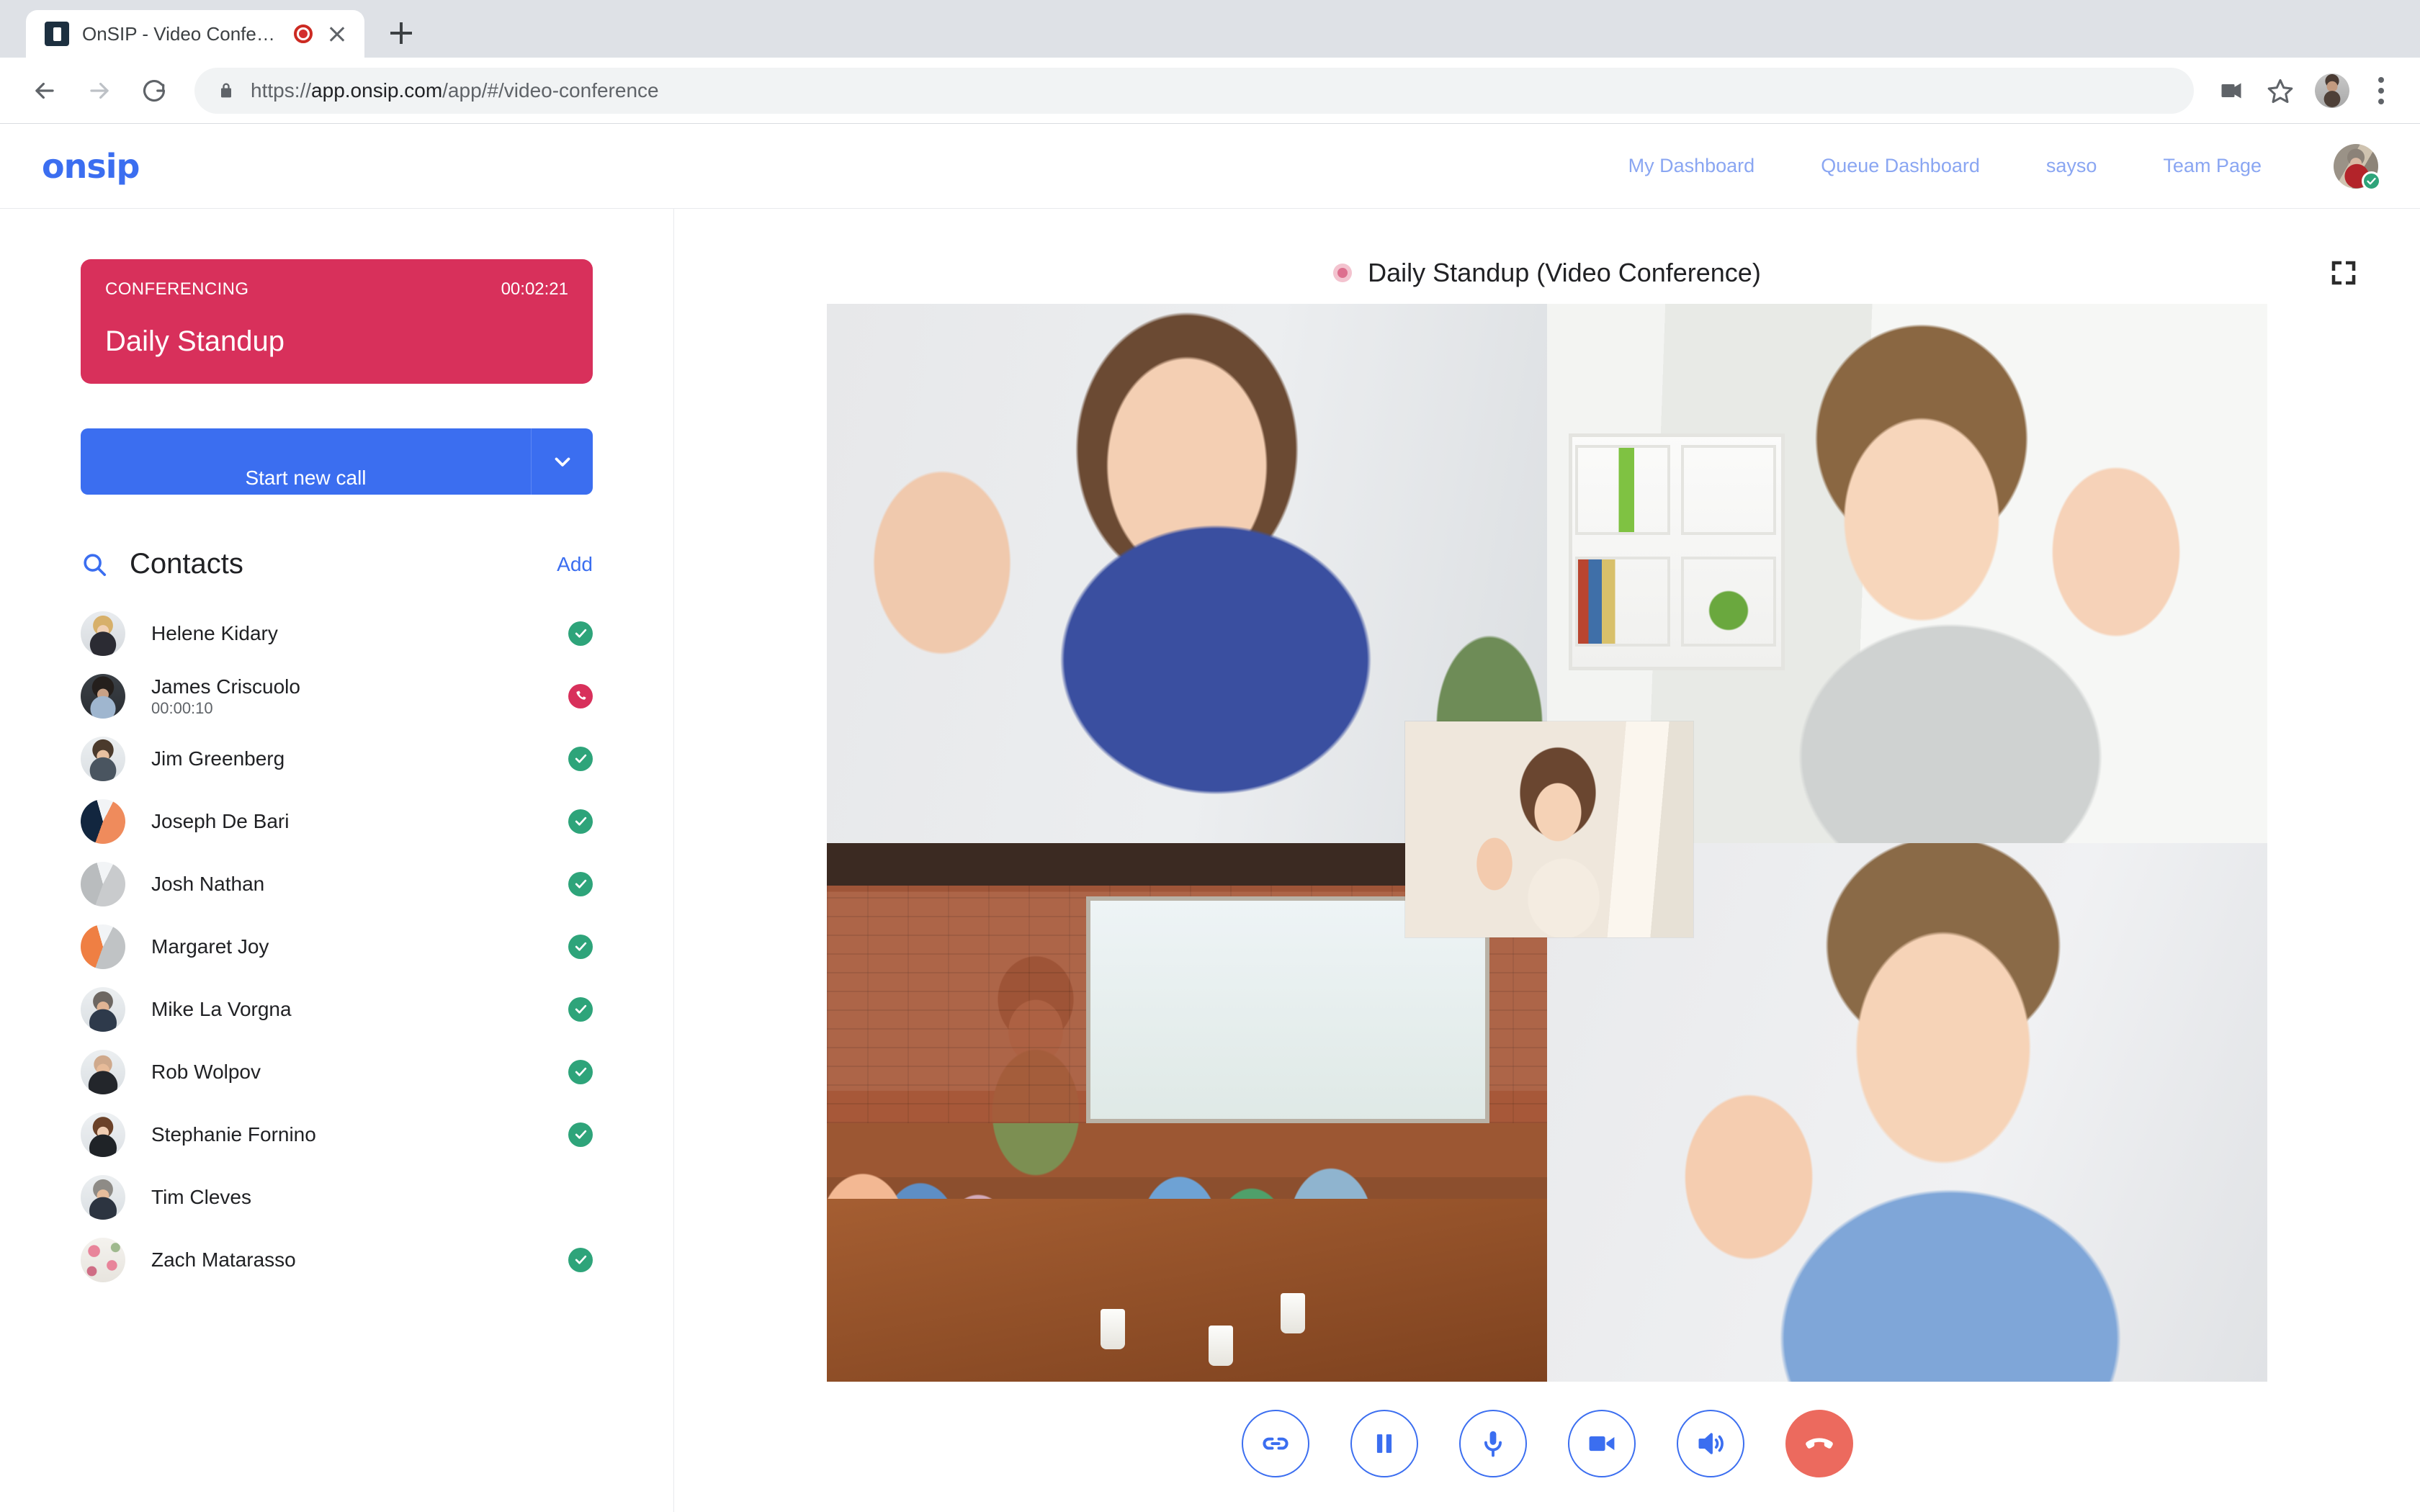 The width and height of the screenshot is (2420, 1512). I want to click on speaker-icon, so click(1711, 1443).